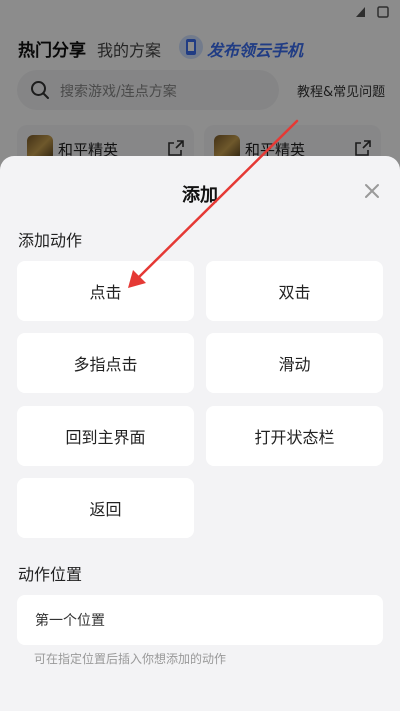 This screenshot has height=711, width=400. I want to click on position-hint: 可在指定位置后插入你想添加的动作, so click(130, 659).